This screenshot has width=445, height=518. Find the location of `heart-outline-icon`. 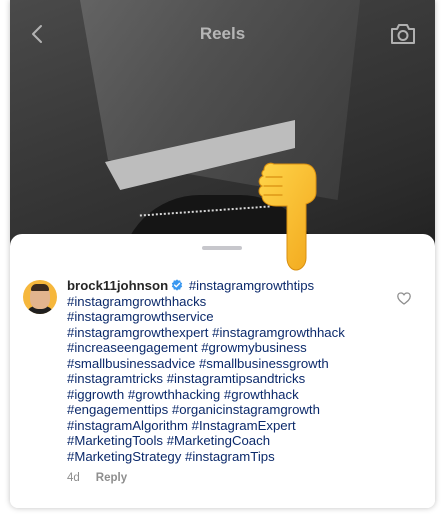

heart-outline-icon is located at coordinates (404, 298).